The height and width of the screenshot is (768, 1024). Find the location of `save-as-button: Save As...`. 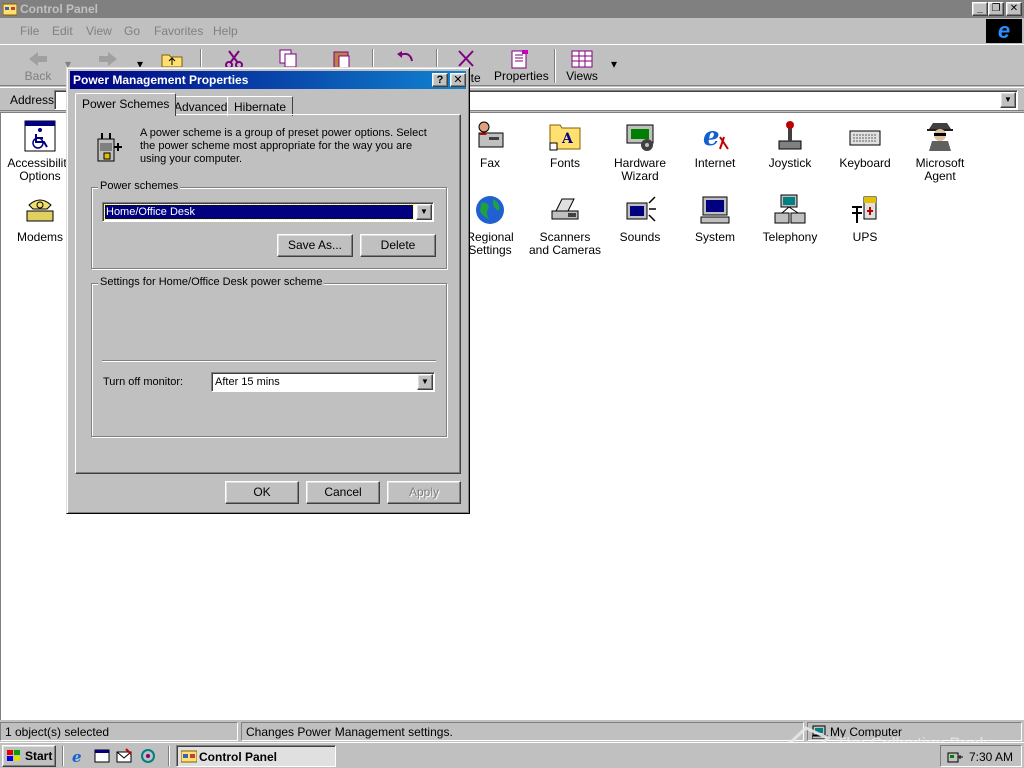

save-as-button: Save As... is located at coordinates (315, 245).